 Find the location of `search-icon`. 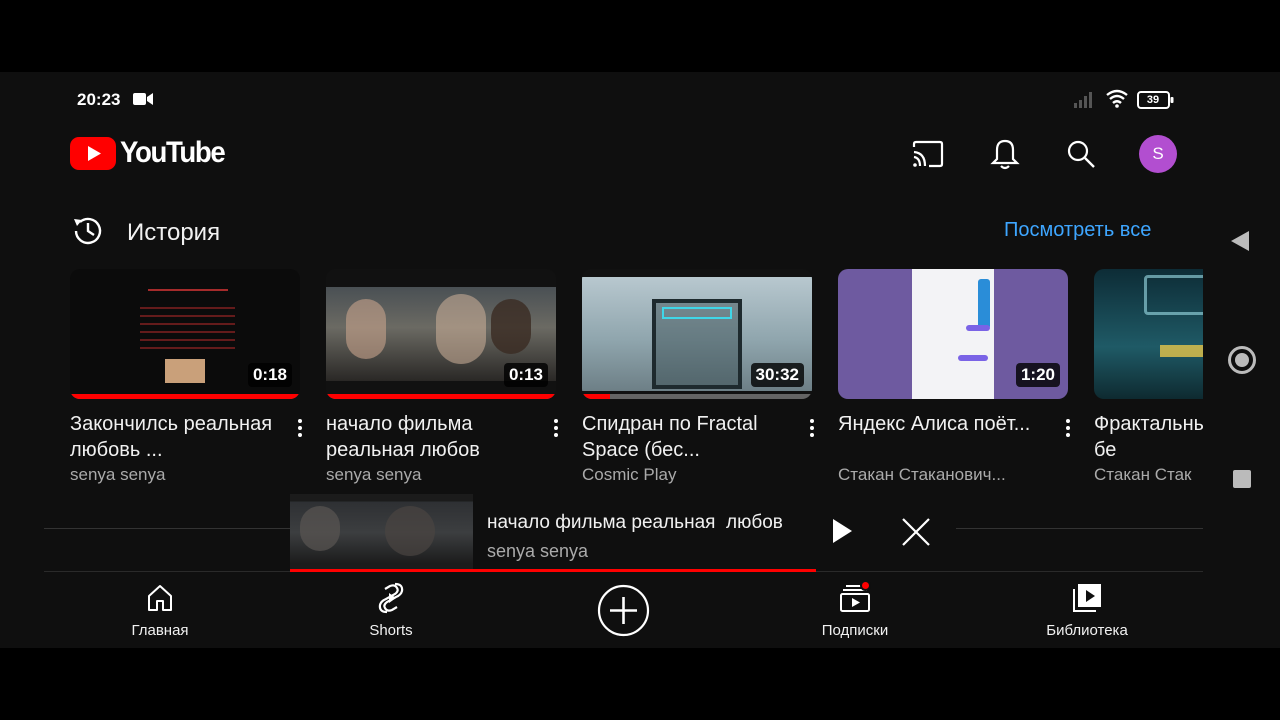

search-icon is located at coordinates (1081, 154).